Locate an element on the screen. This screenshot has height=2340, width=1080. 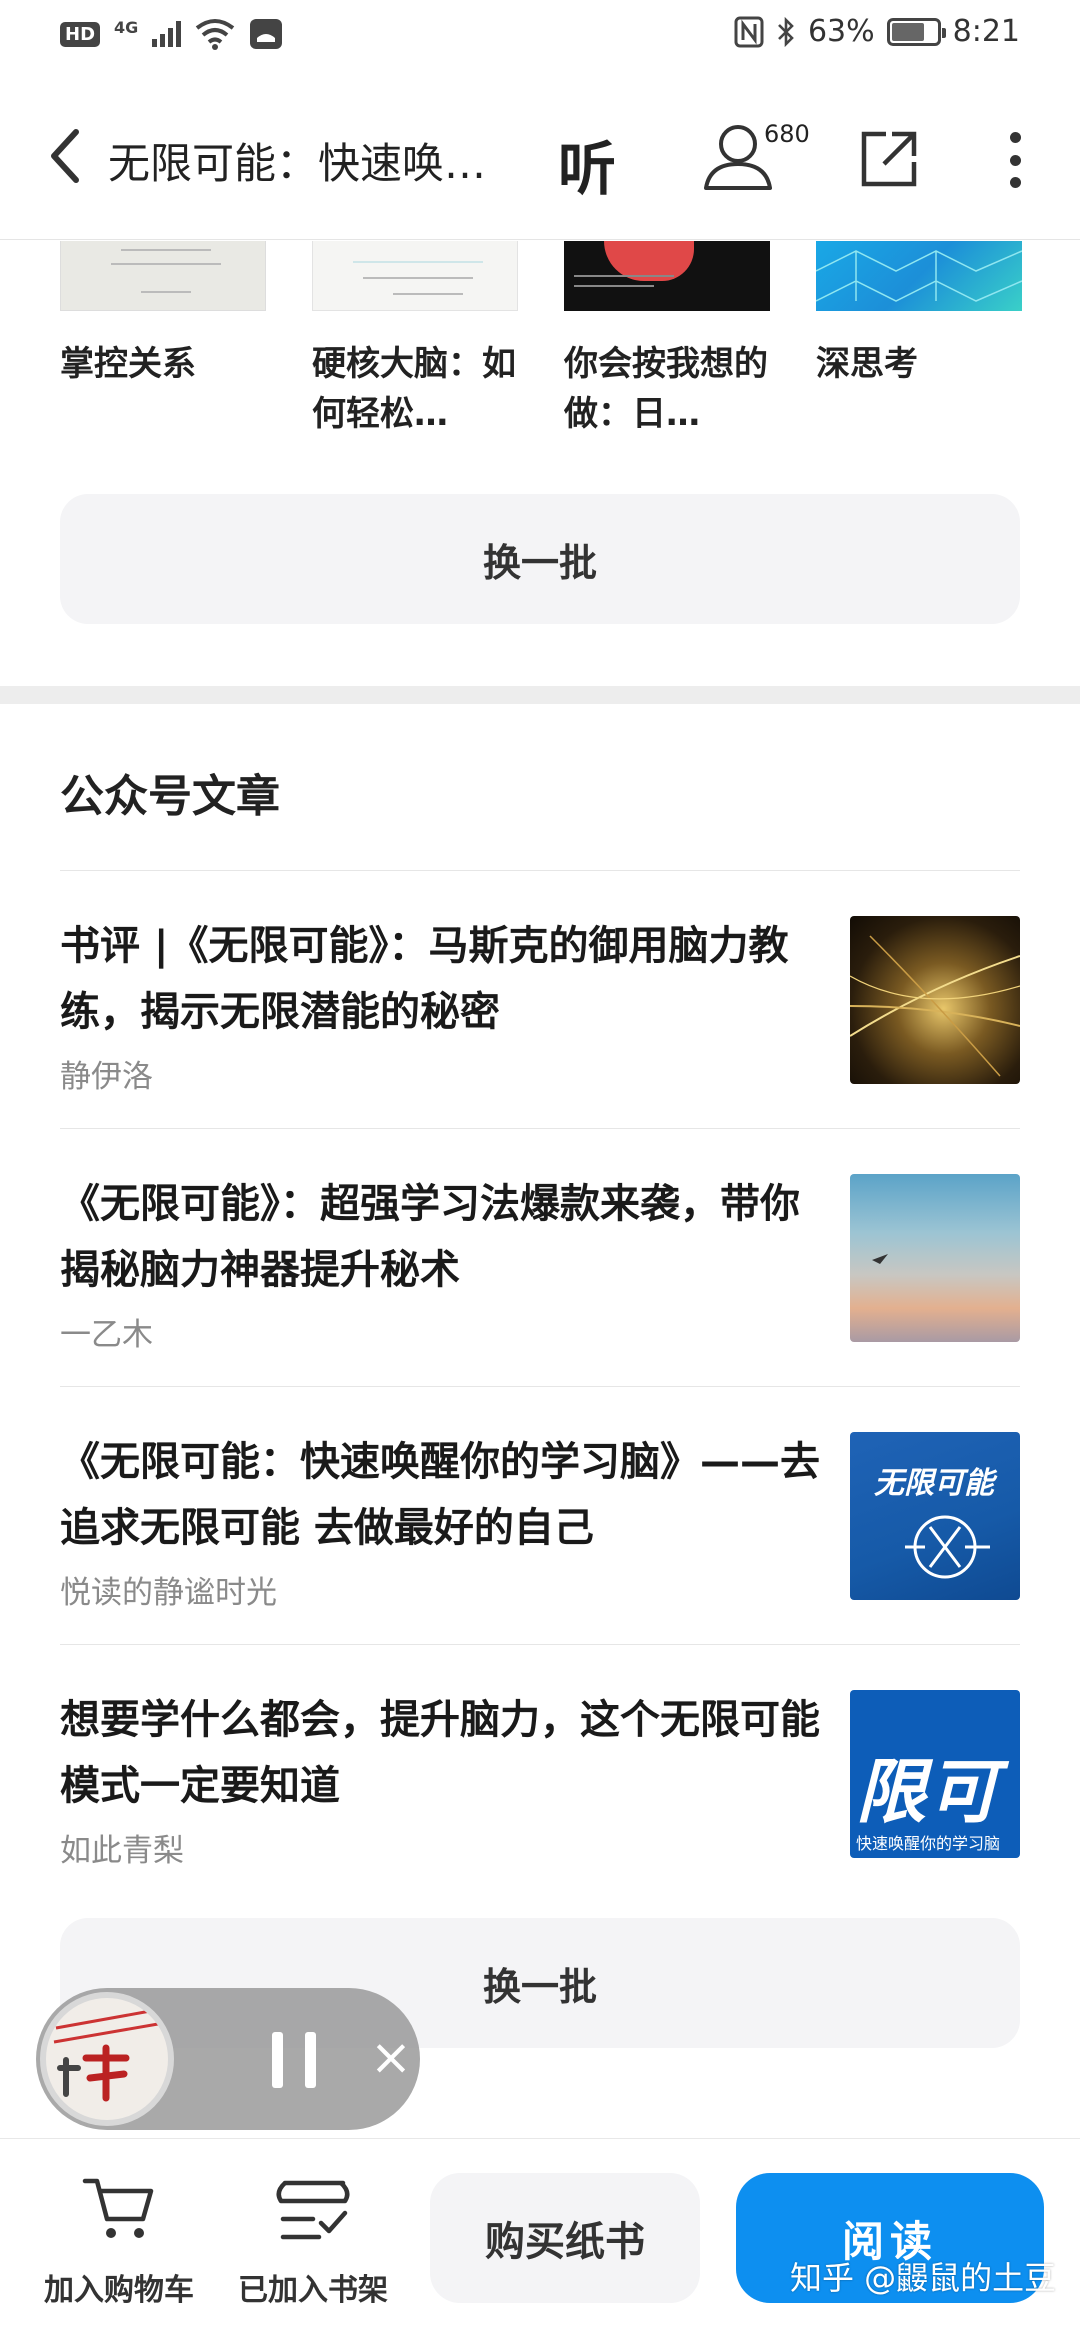
article-item: 《无限可能》：超强学习法爆款来袭，带你揭秘脑力神器提升秘术 一乙木 is located at coordinates (540, 1257).